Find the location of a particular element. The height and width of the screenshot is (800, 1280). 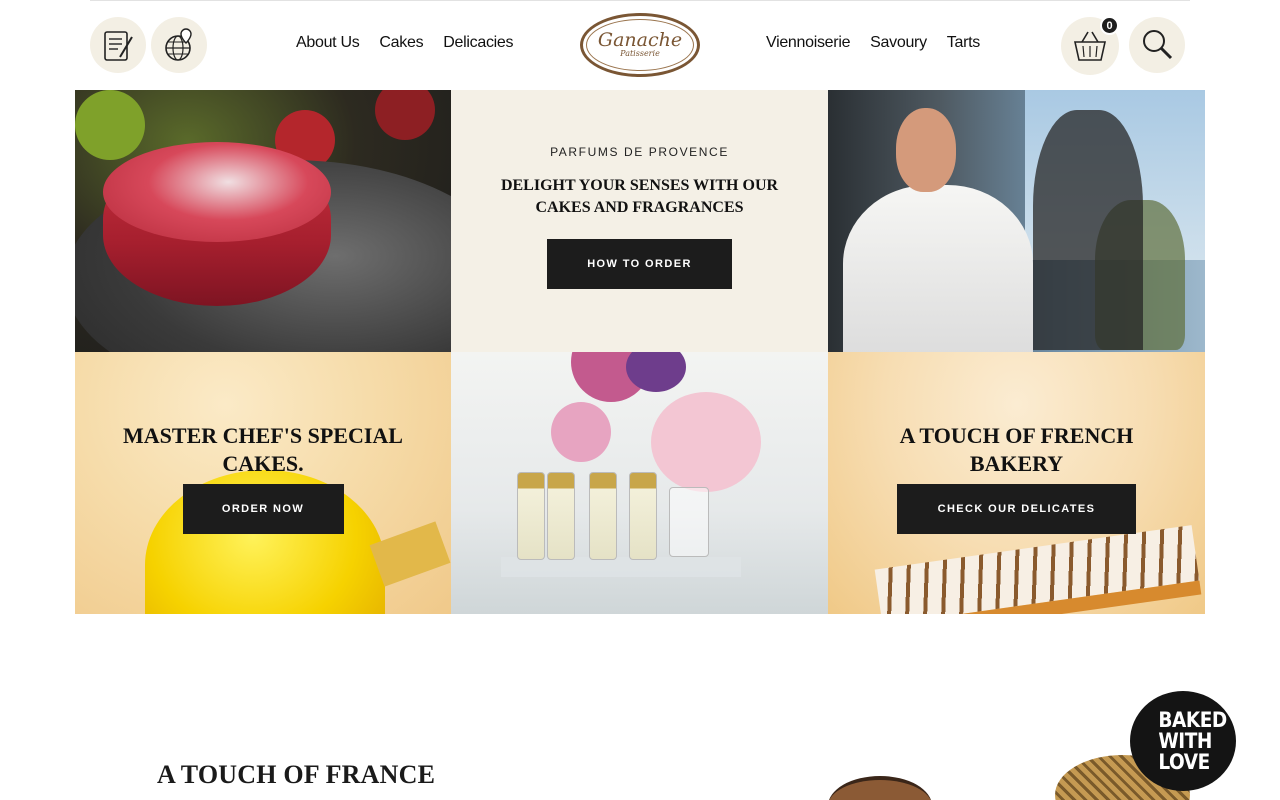

site-logo: Ganache Patisserie is located at coordinates (640, 45).